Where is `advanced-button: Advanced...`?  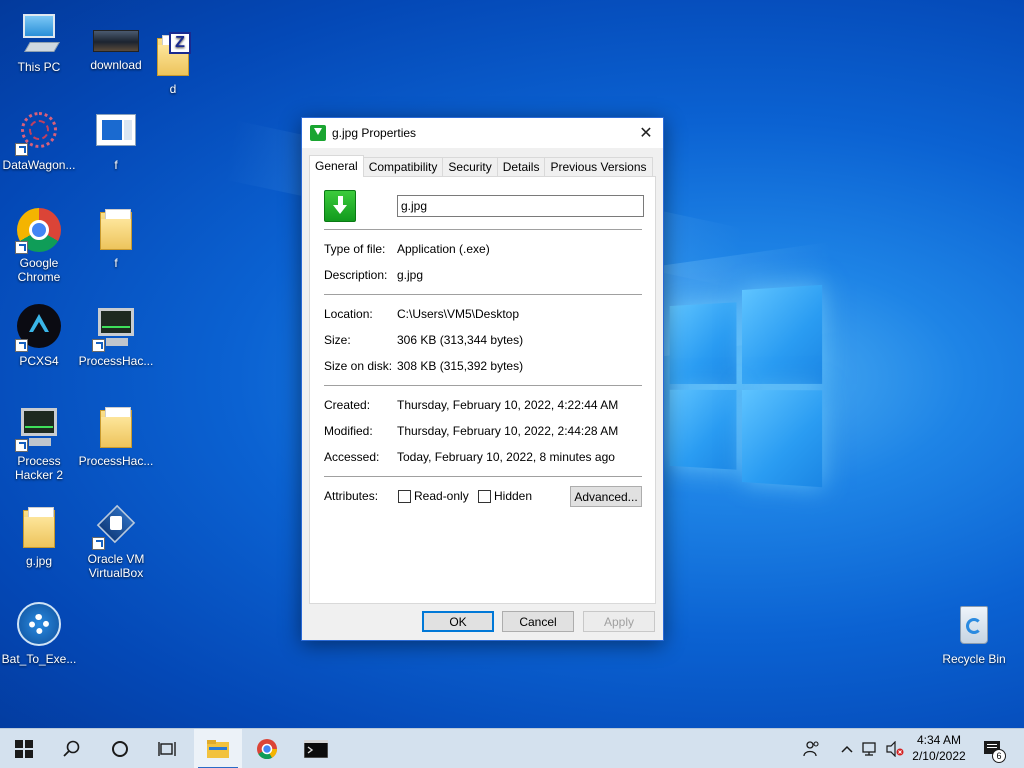 advanced-button: Advanced... is located at coordinates (606, 496).